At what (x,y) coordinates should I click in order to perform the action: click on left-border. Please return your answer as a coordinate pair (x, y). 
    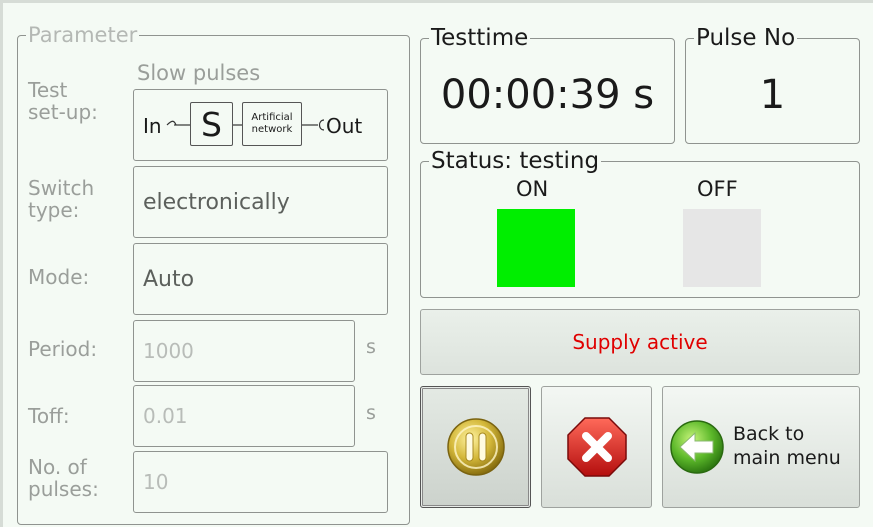
    Looking at the image, I should click on (1, 263).